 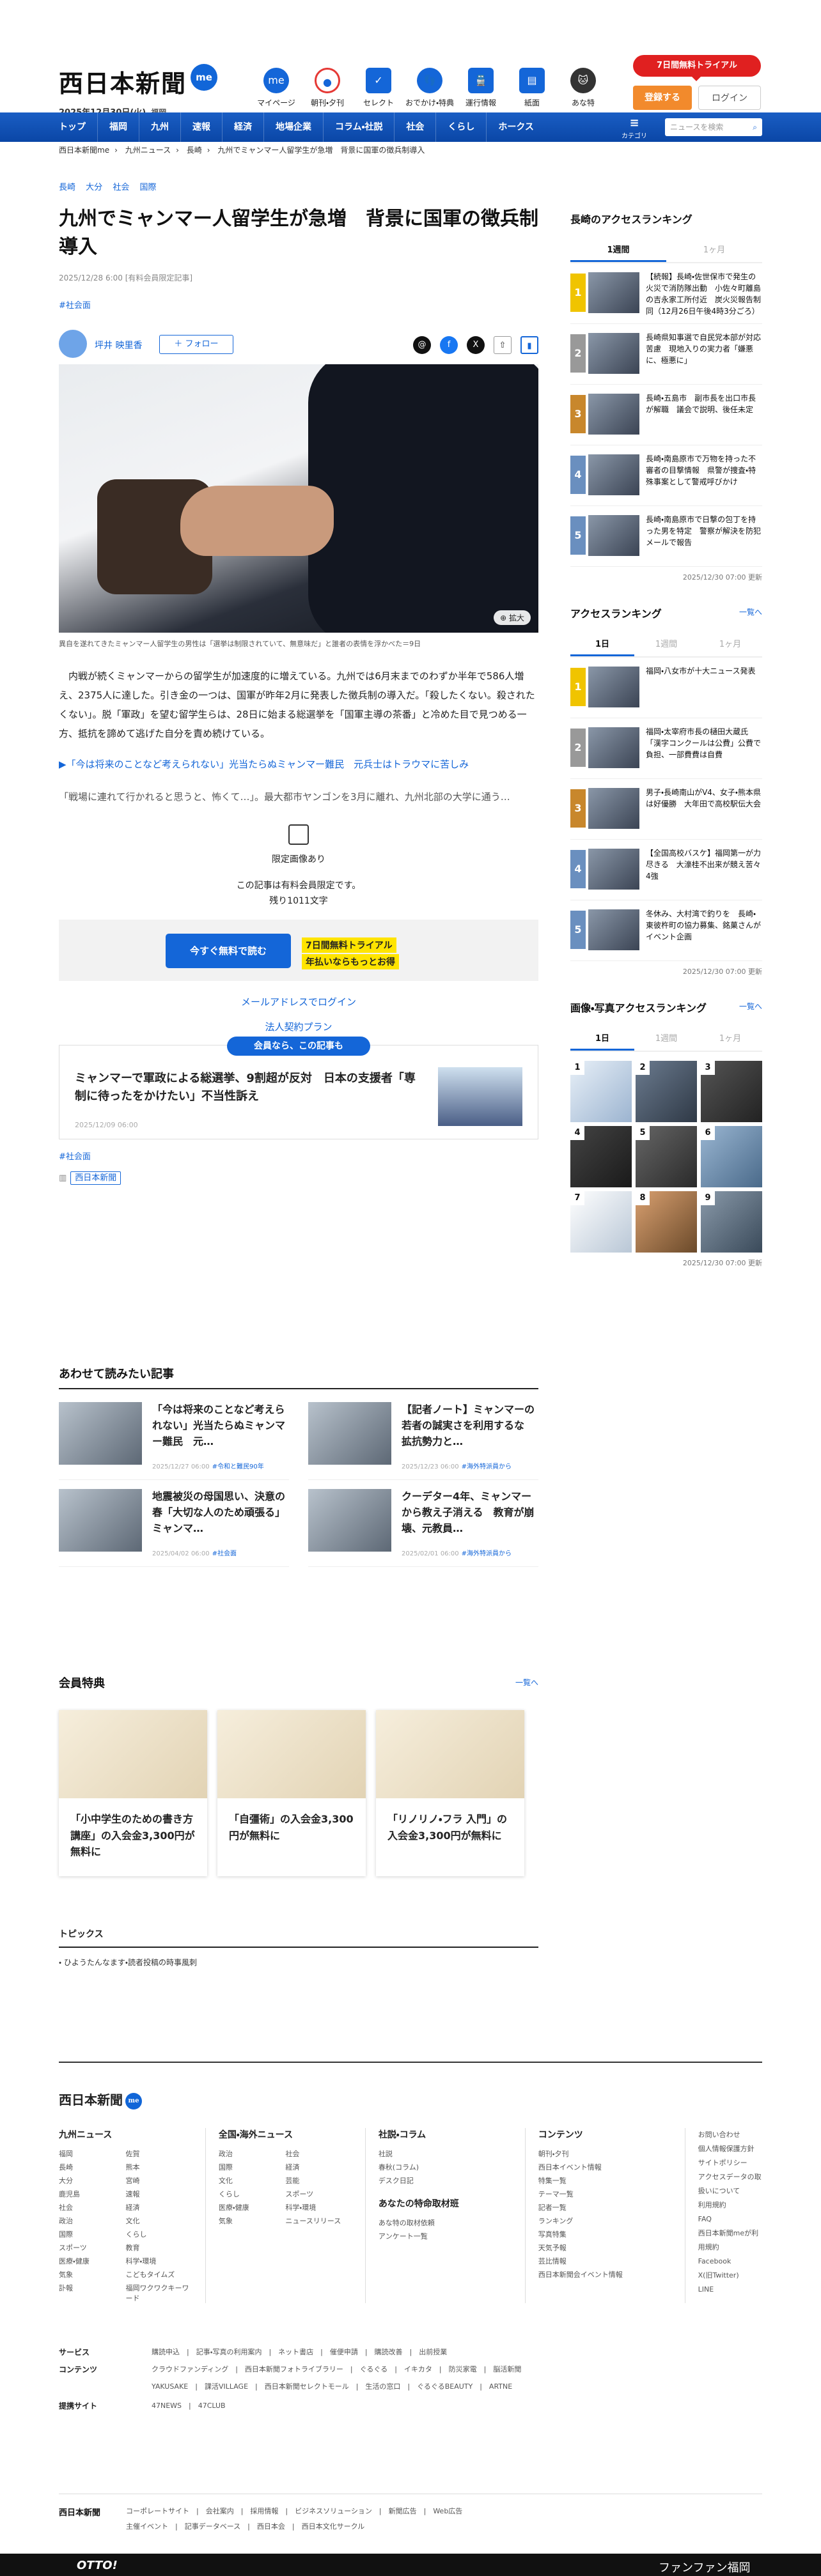 What do you see at coordinates (605, 2234) in the screenshot?
I see `footer-link: 写真特集` at bounding box center [605, 2234].